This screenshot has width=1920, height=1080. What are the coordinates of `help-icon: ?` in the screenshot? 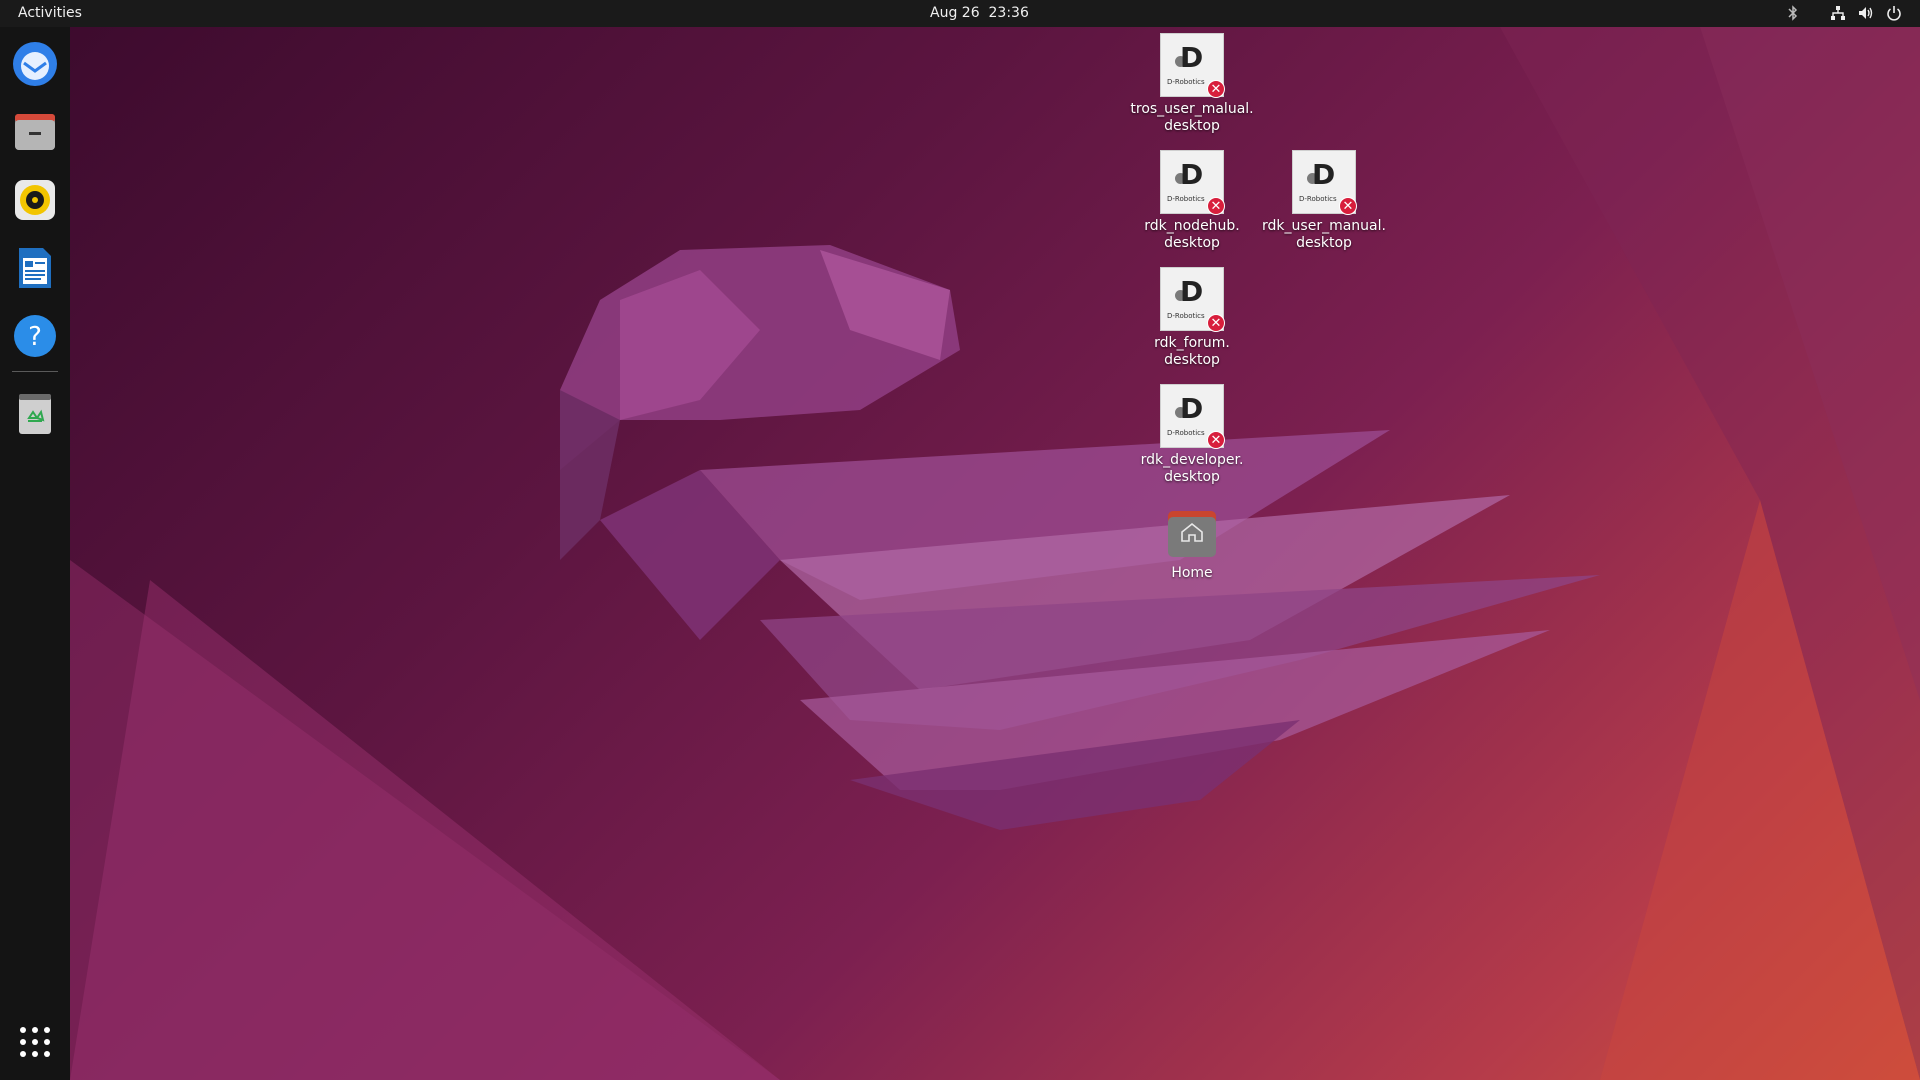 It's located at (35, 336).